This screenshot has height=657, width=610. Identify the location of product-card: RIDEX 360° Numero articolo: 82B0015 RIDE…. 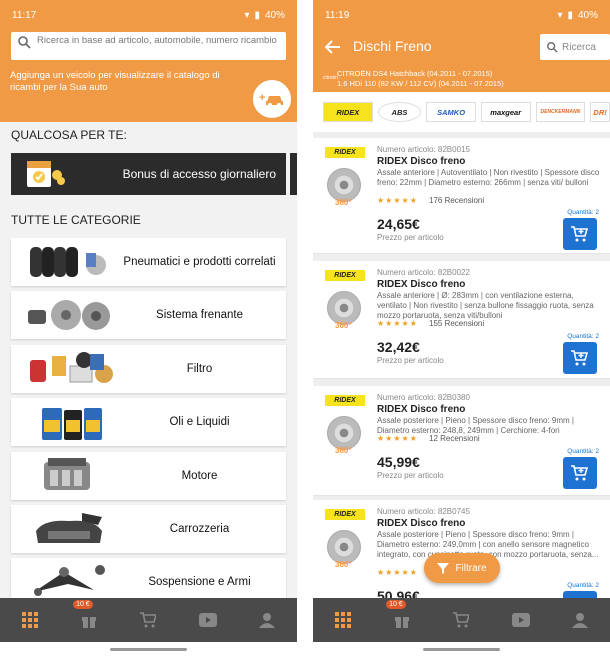
(461, 196).